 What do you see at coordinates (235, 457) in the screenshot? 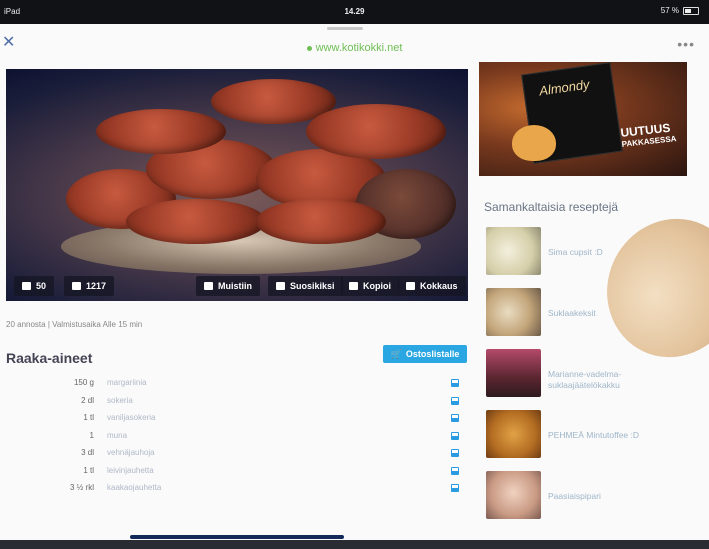
I see `ingredient-row: 3 dl vehnäjauhoja` at bounding box center [235, 457].